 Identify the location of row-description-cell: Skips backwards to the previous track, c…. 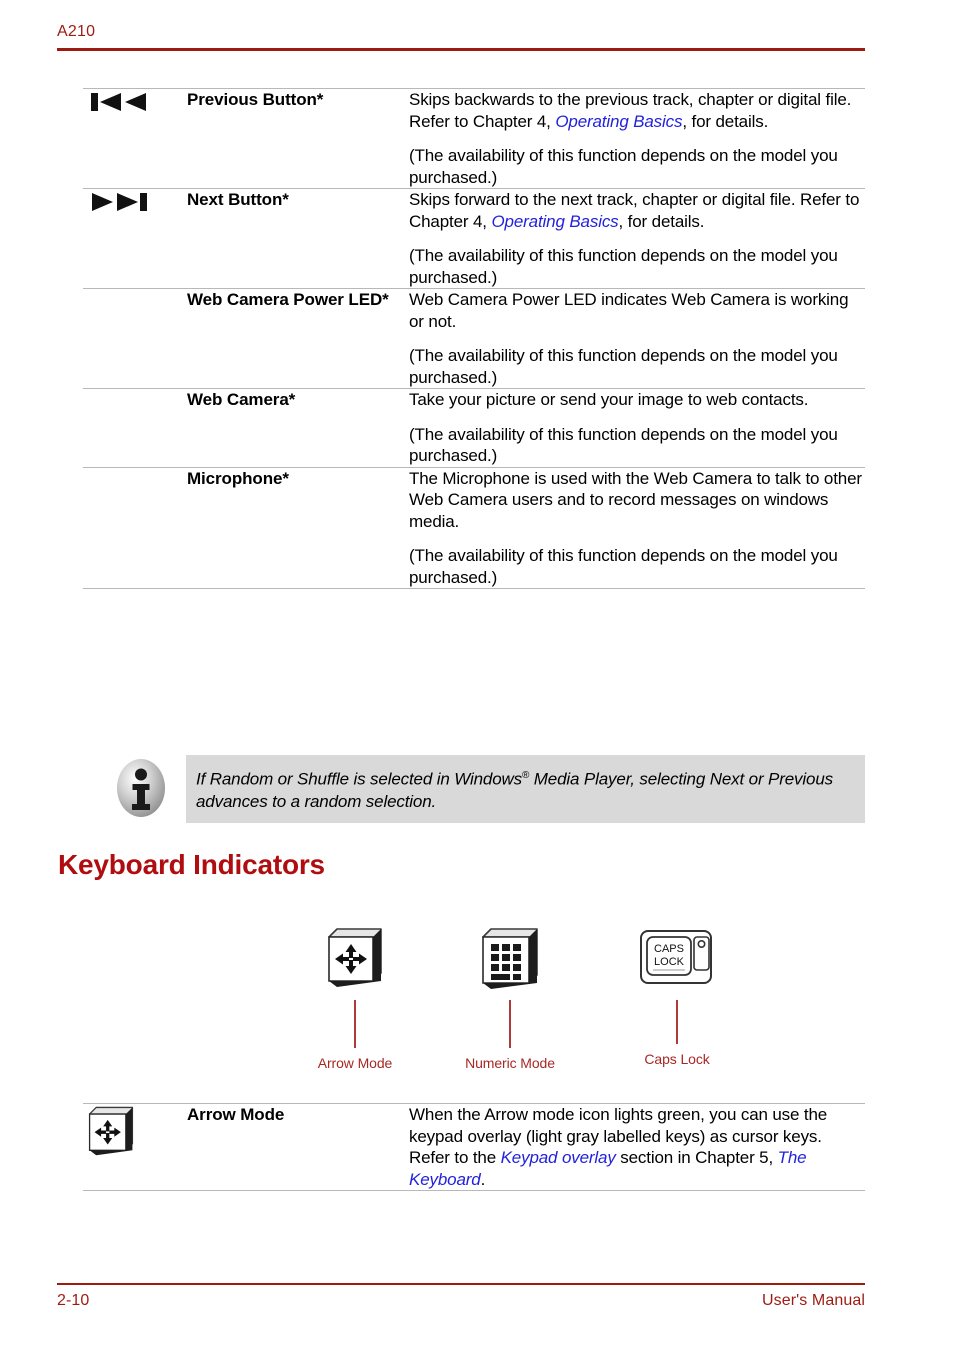
(637, 138).